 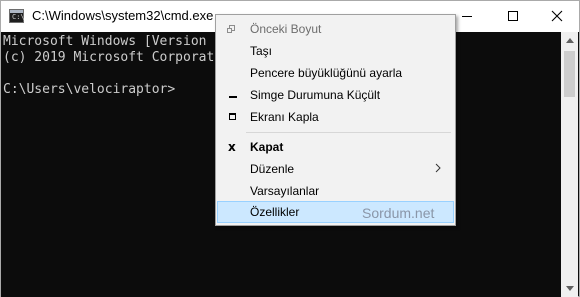 What do you see at coordinates (335, 212) in the screenshot?
I see `menu-item-properties: Özellikler Sordum.net` at bounding box center [335, 212].